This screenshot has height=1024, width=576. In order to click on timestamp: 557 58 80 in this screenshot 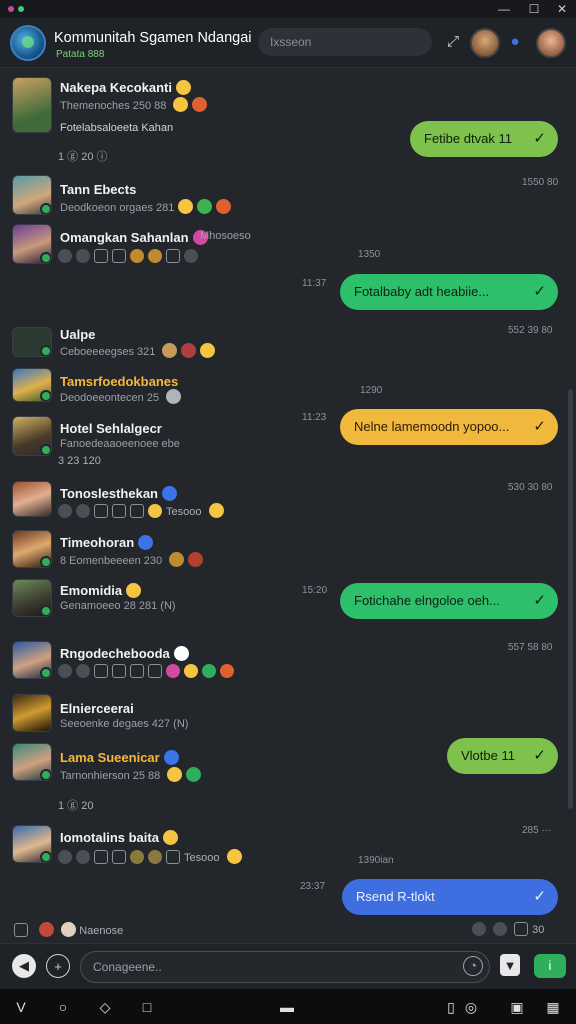, I will do `click(530, 647)`.